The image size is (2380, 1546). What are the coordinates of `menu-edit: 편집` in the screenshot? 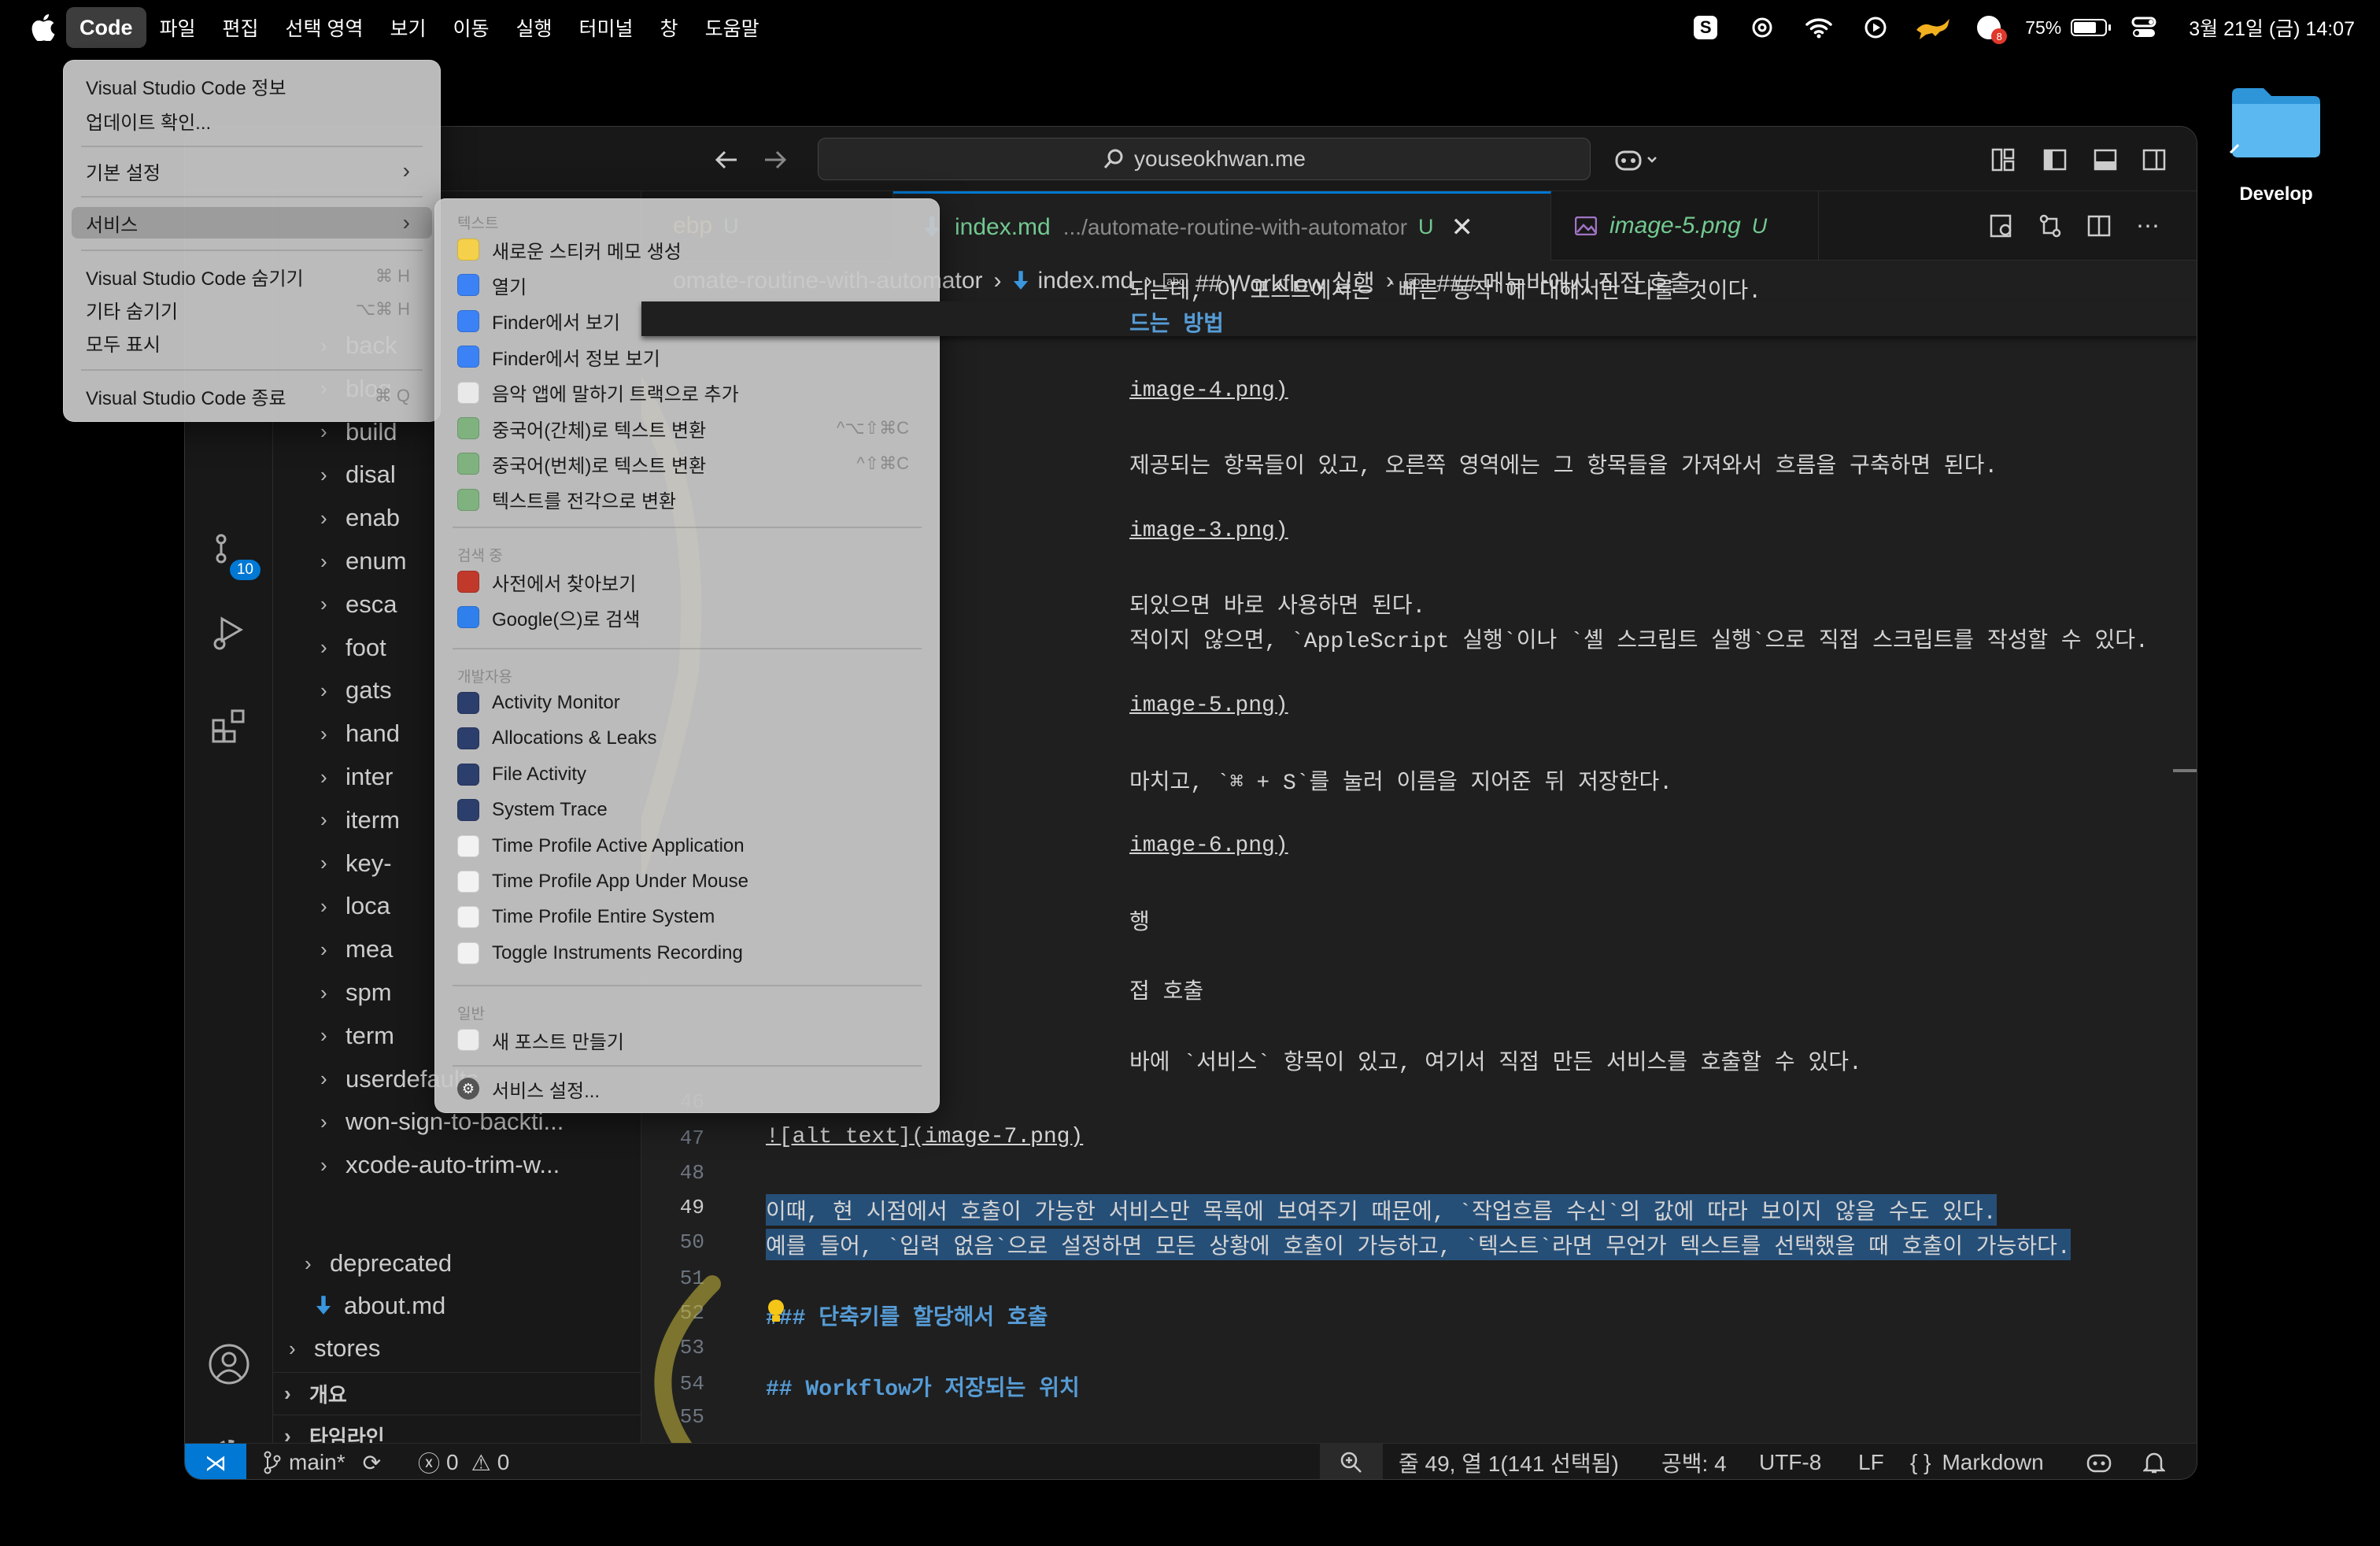 It's located at (240, 28).